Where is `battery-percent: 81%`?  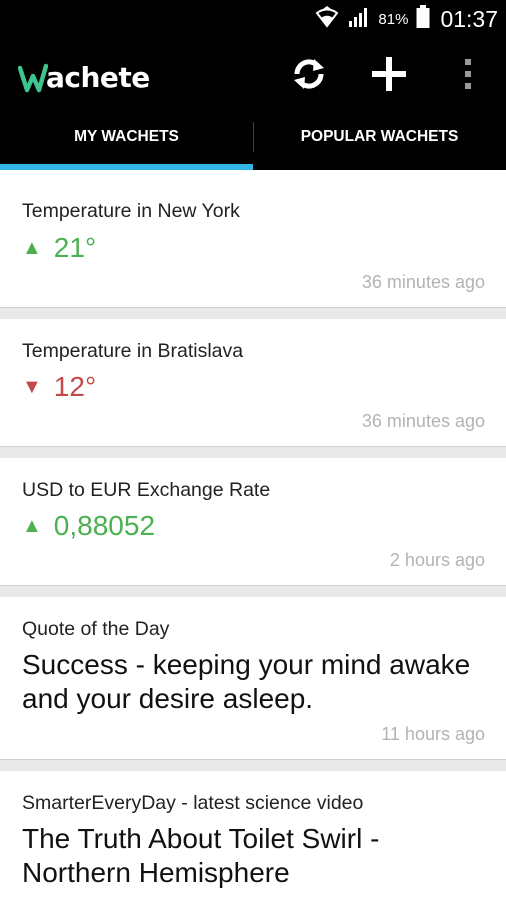 battery-percent: 81% is located at coordinates (393, 19).